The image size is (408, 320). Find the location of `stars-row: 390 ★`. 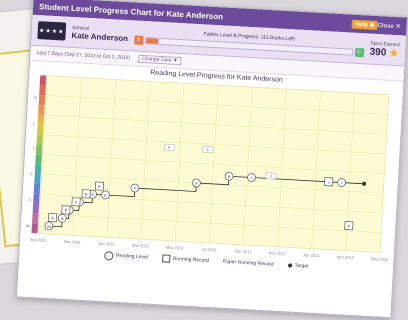

stars-row: 390 ★ is located at coordinates (384, 53).